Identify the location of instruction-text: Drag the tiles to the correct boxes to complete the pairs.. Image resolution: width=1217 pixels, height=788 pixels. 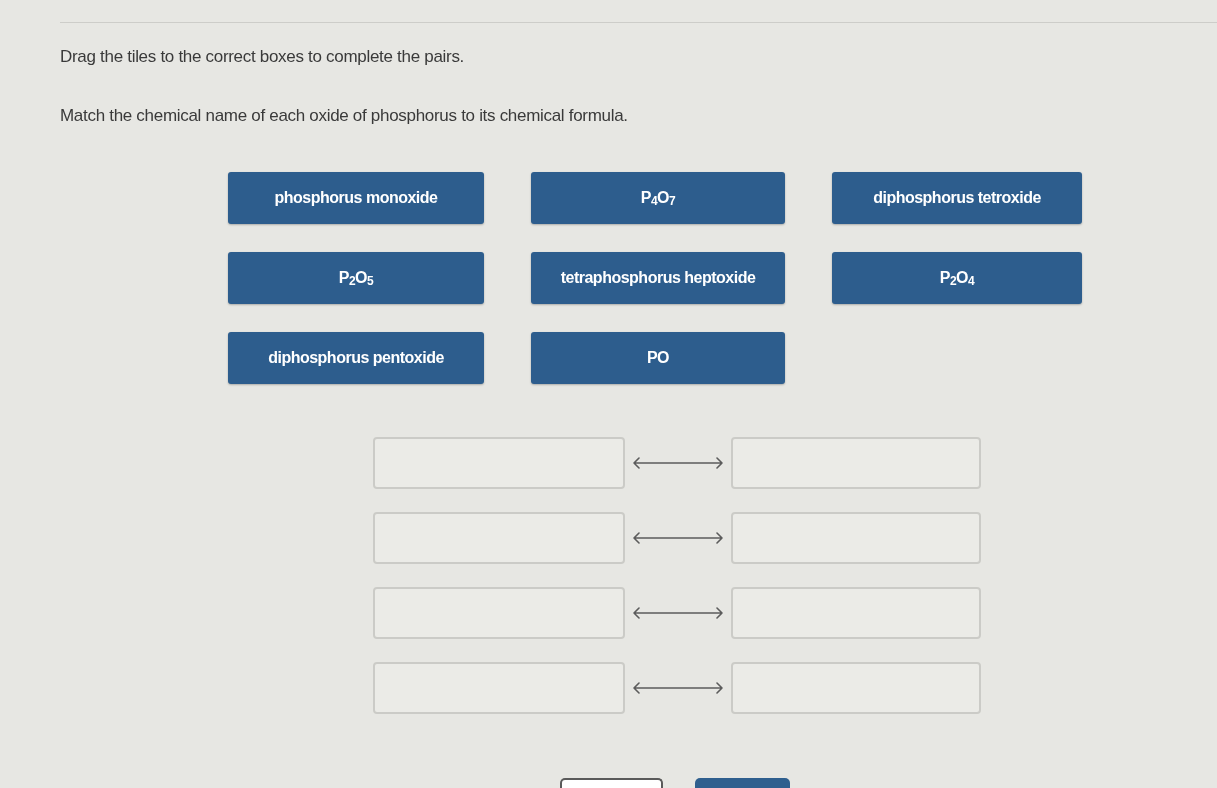
(262, 57).